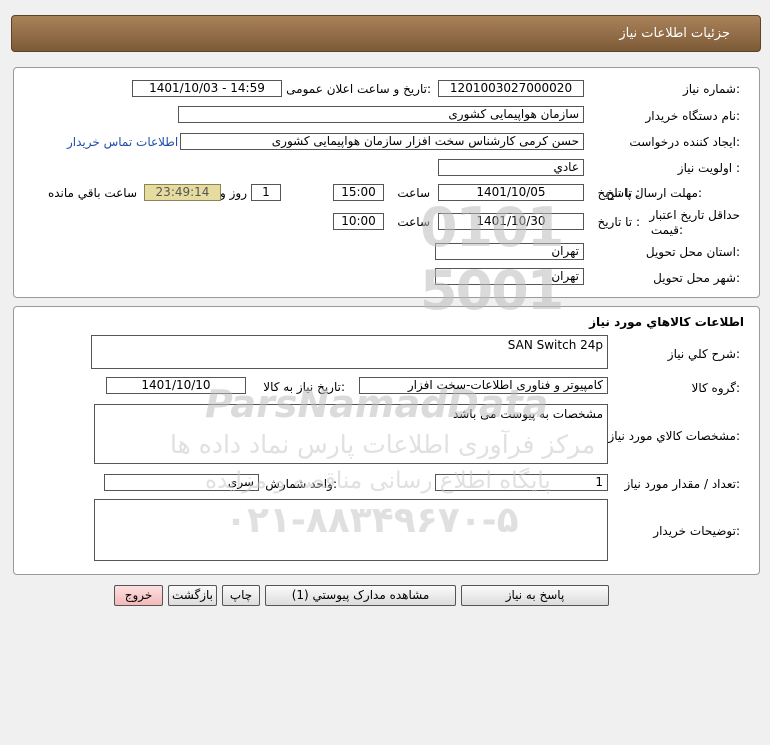 The width and height of the screenshot is (770, 745). I want to click on validity-label: حداقل تاریخ اعتبار, so click(694, 215).